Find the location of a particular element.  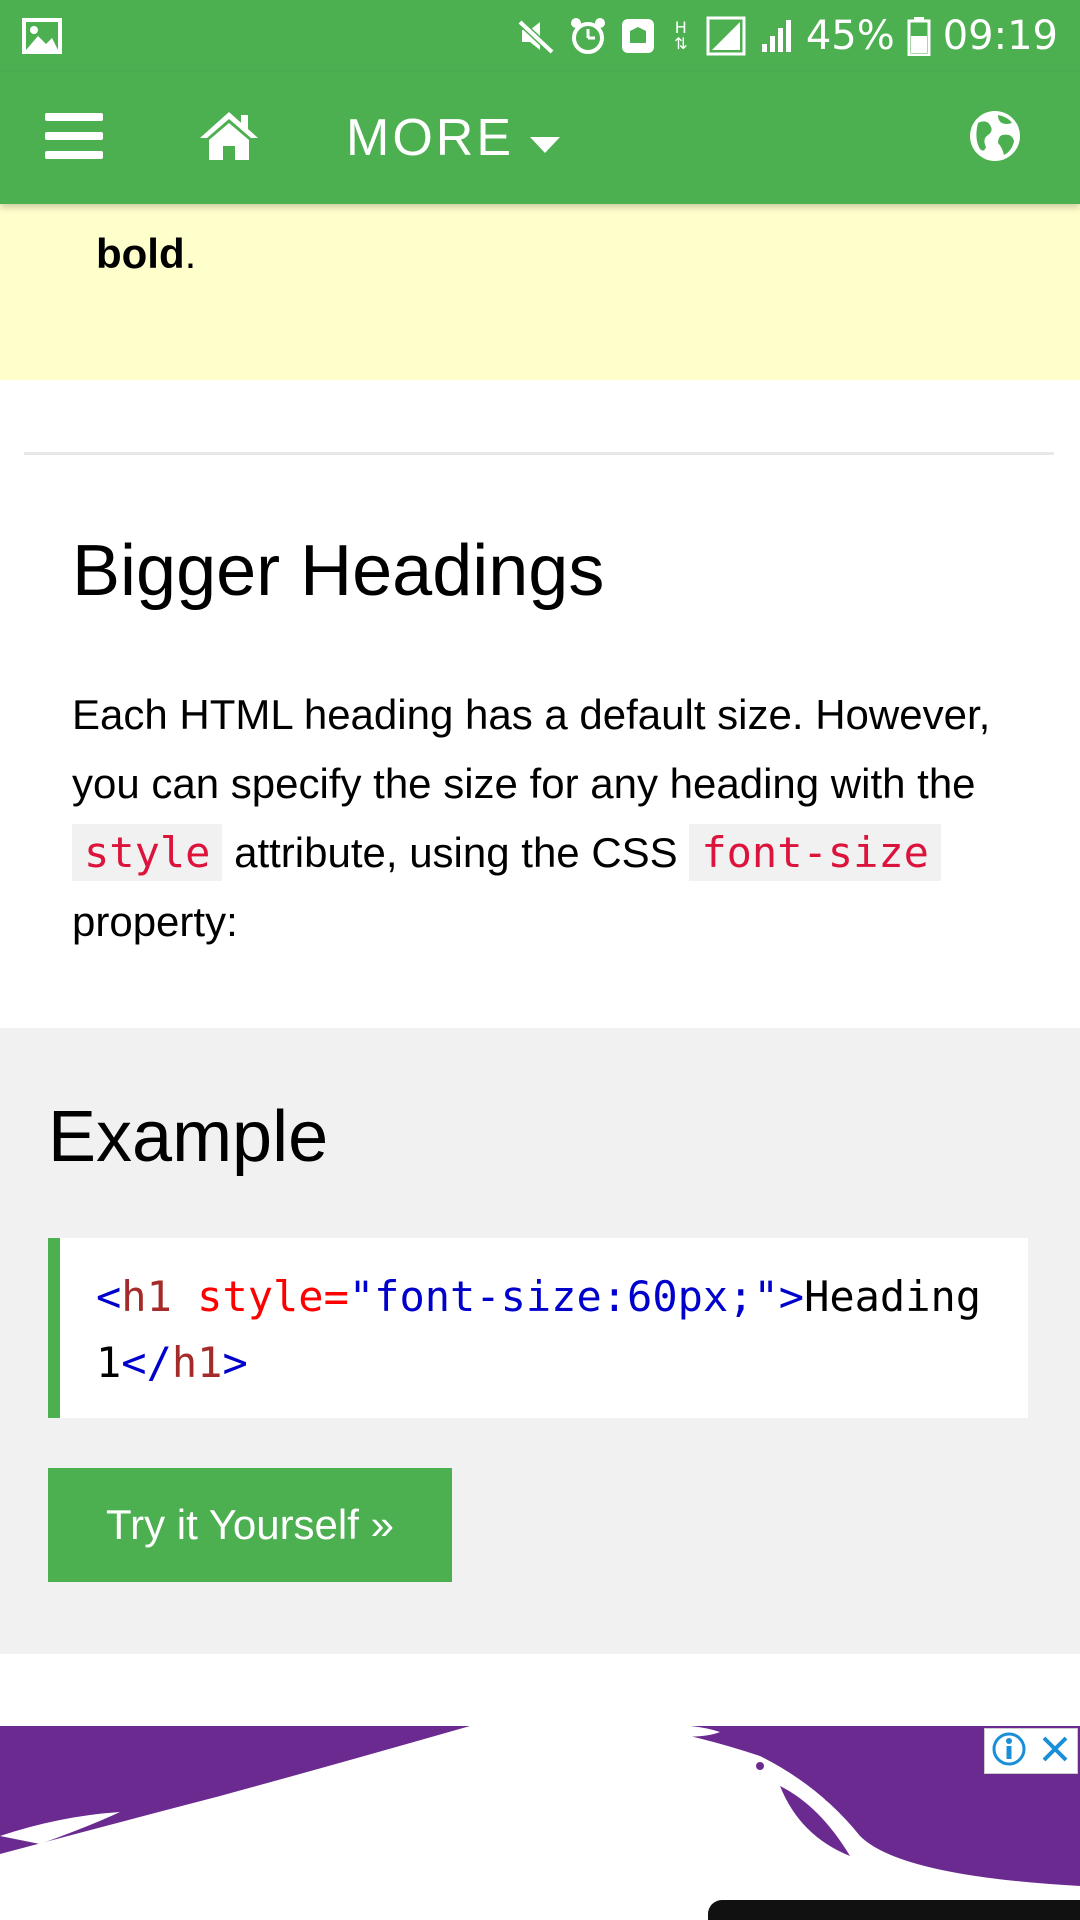

note-bold-word: bold is located at coordinates (140, 253).